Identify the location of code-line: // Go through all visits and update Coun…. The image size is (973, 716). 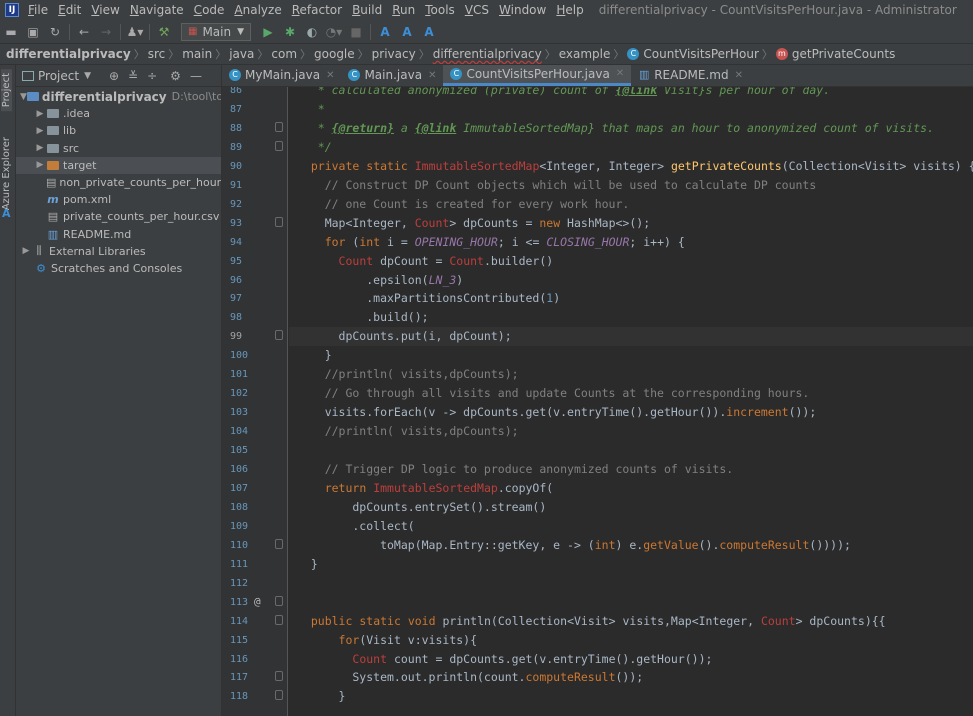
(631, 393).